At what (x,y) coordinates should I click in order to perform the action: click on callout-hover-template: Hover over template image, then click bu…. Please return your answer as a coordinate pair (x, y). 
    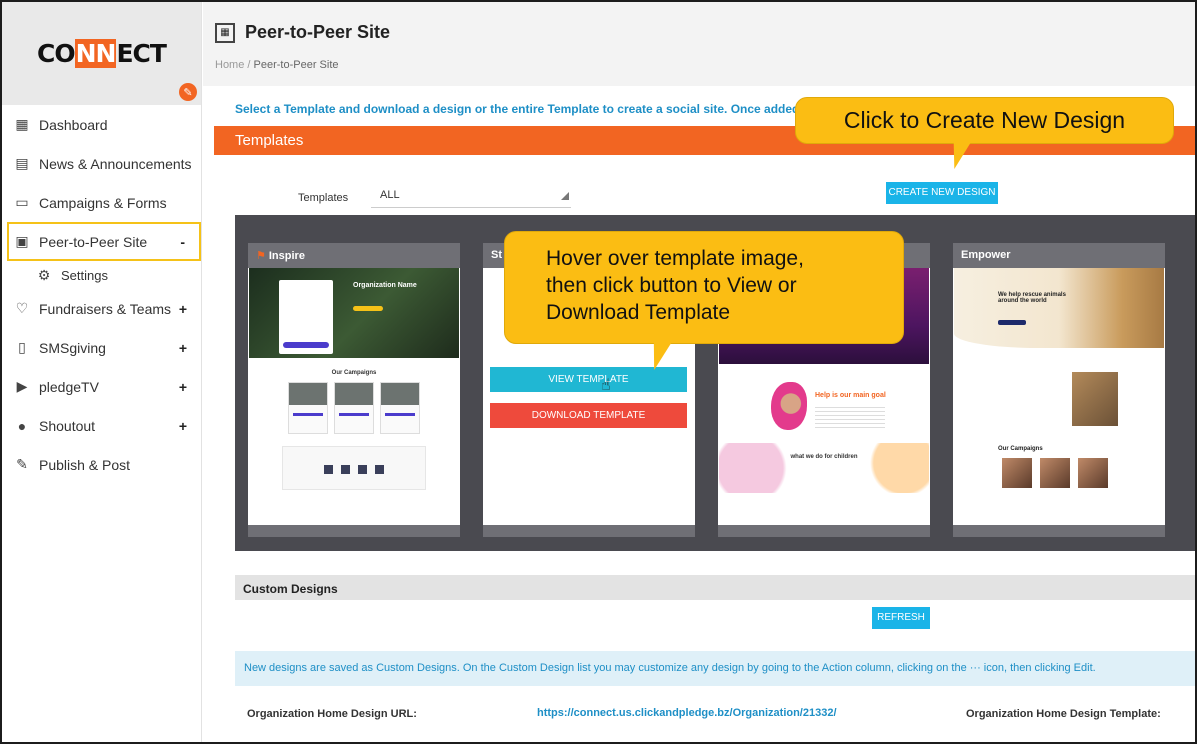
    Looking at the image, I should click on (704, 300).